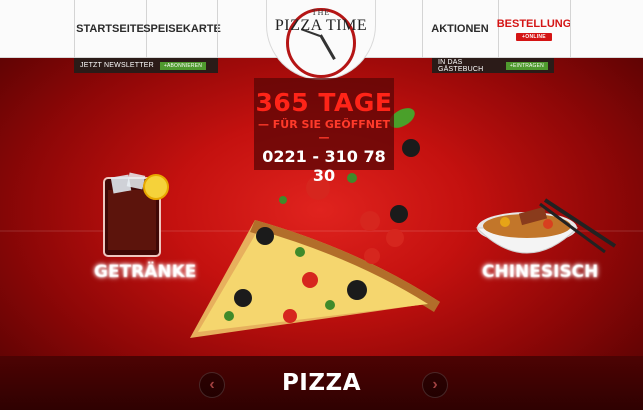 Image resolution: width=643 pixels, height=410 pixels. I want to click on guestbook-entry-button: +EINTRAGEN, so click(526, 65).